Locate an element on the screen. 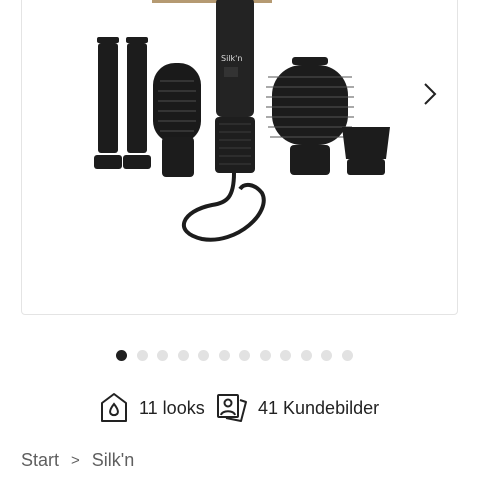 The width and height of the screenshot is (480, 480). info-row: 11 looks 41 Kundebilder is located at coordinates (240, 410).